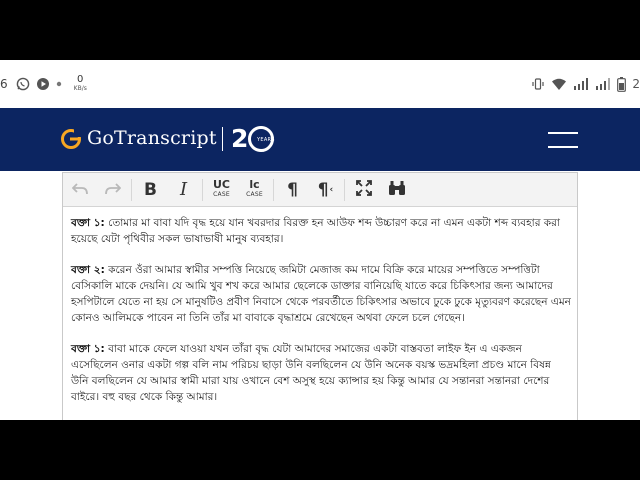 The image size is (640, 480). What do you see at coordinates (183, 190) in the screenshot?
I see `italic-button: I` at bounding box center [183, 190].